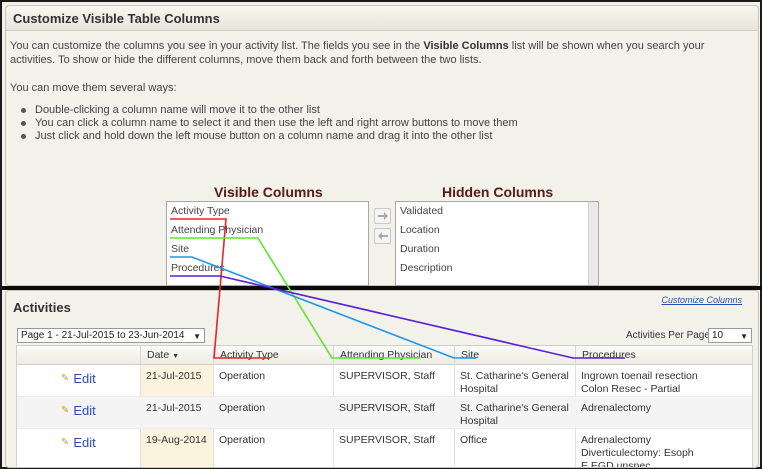 The image size is (762, 469). Describe the element at coordinates (466, 46) in the screenshot. I see `intro-text-bold: Visible Columns` at that location.